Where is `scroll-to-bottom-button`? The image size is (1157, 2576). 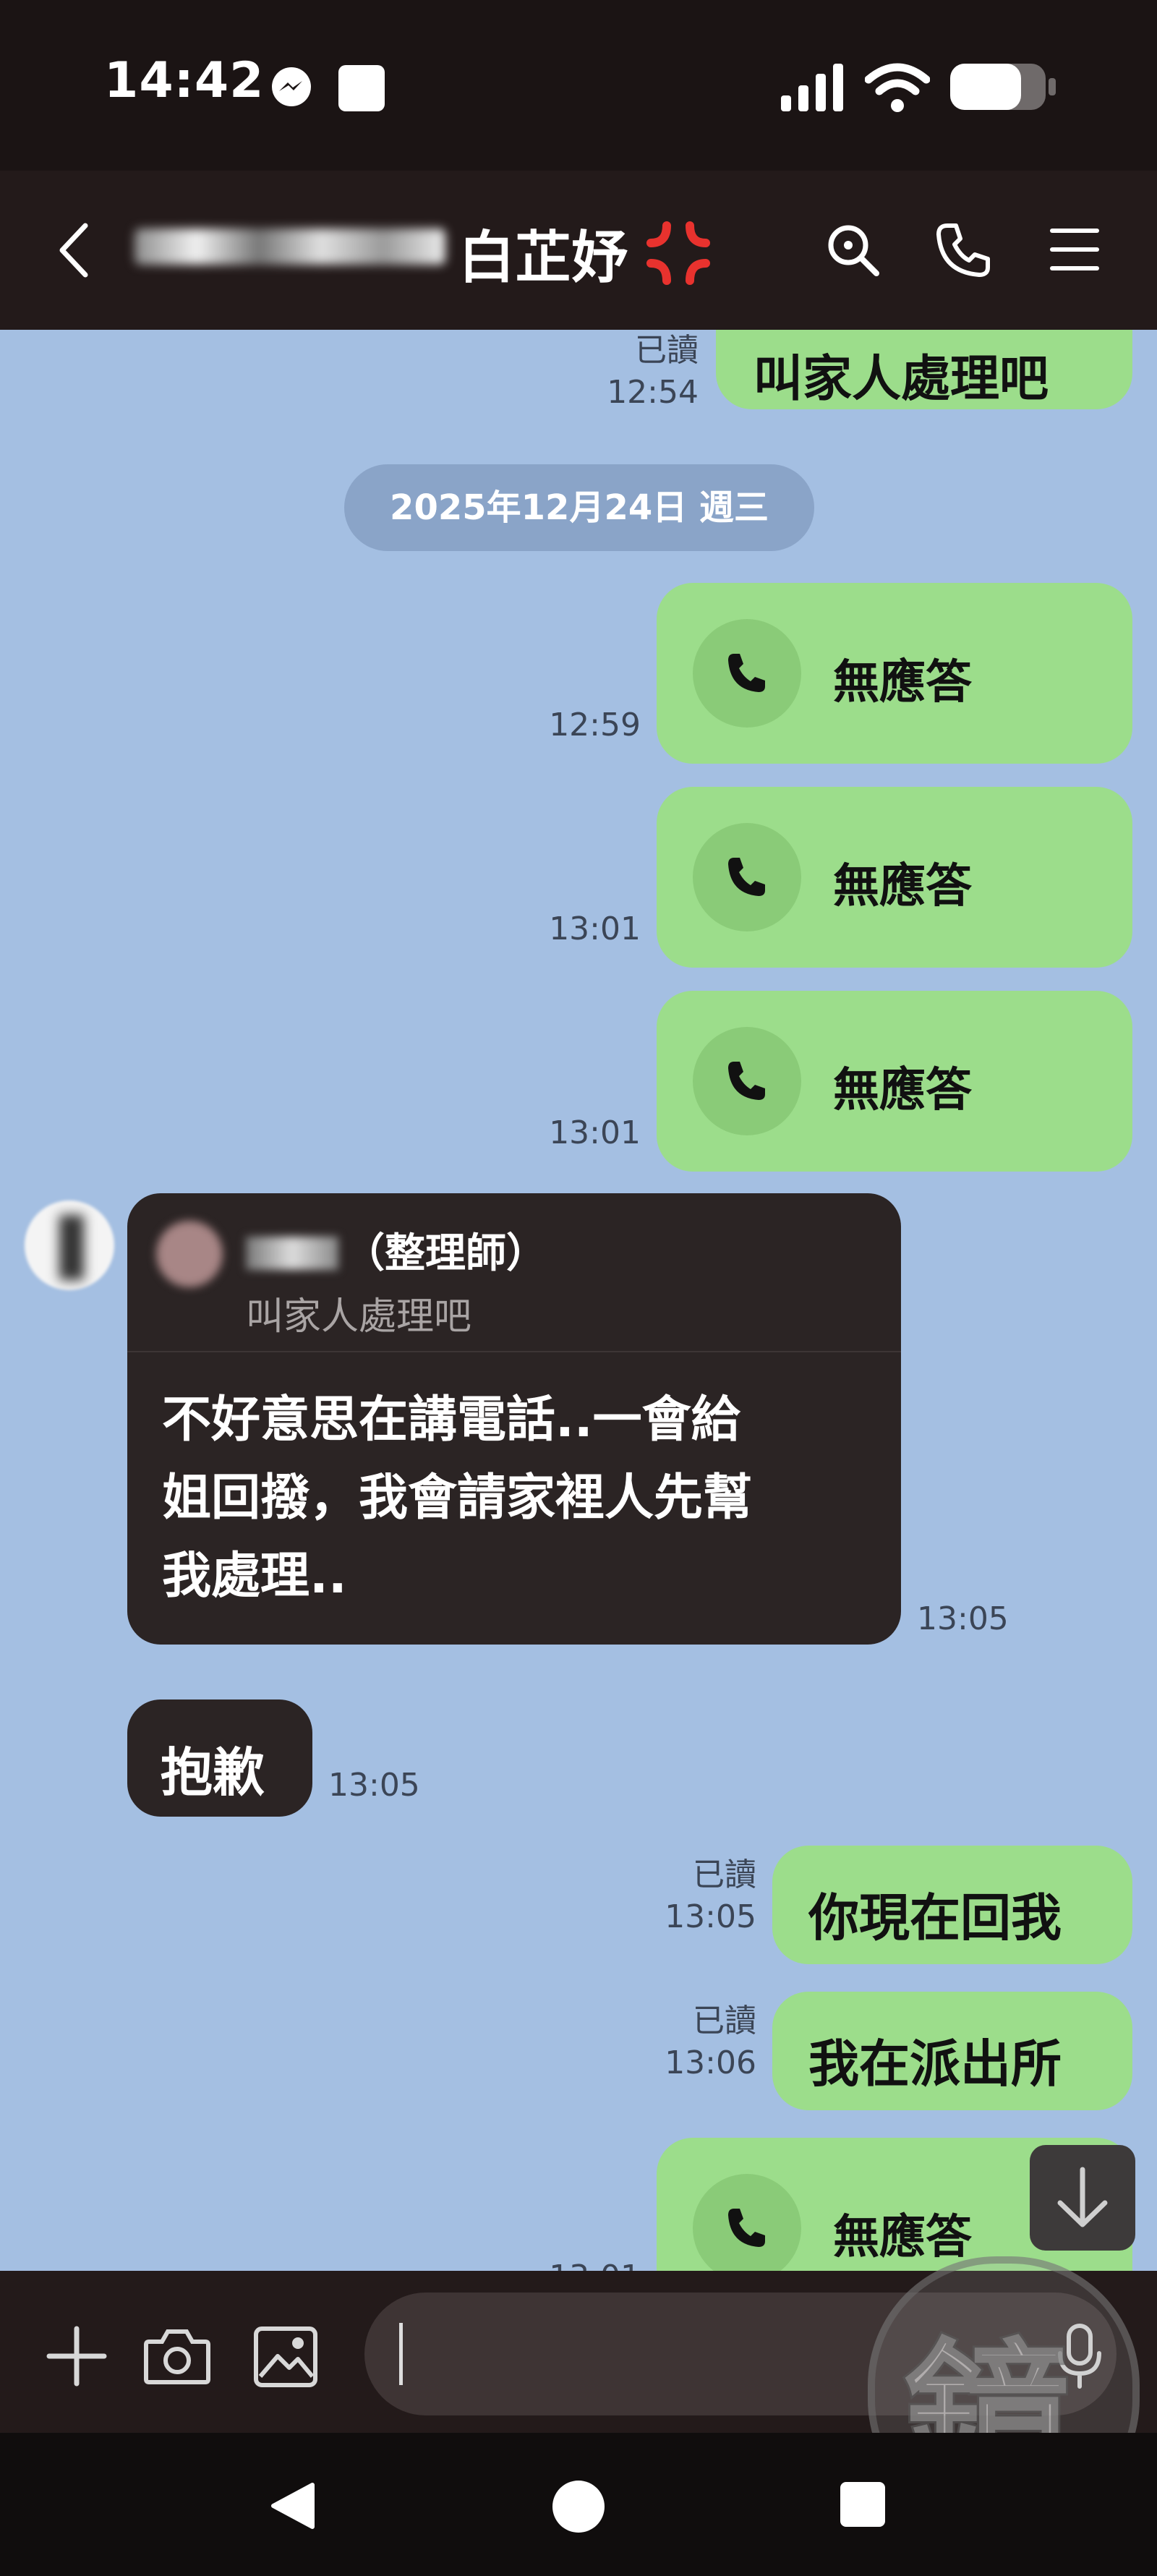
scroll-to-bottom-button is located at coordinates (1082, 2198).